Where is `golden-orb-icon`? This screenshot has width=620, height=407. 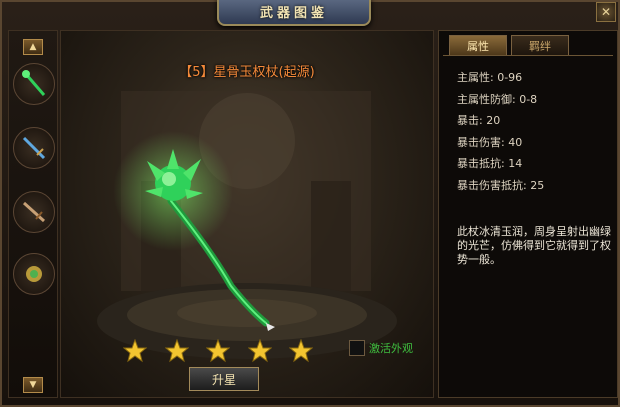 golden-orb-icon is located at coordinates (34, 274).